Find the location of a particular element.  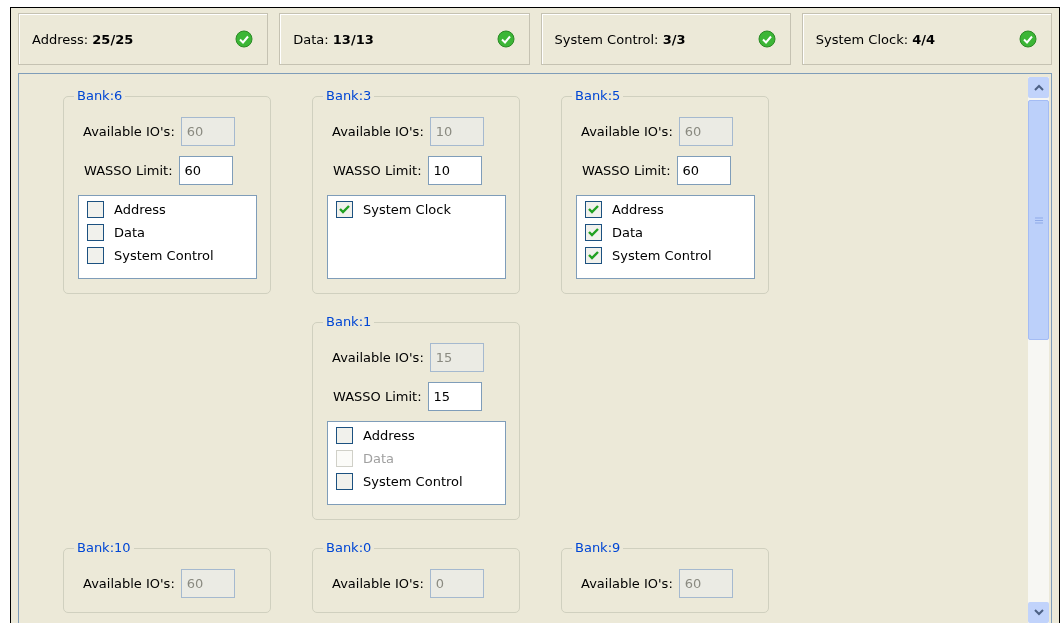

scrollbar is located at coordinates (1038, 350).